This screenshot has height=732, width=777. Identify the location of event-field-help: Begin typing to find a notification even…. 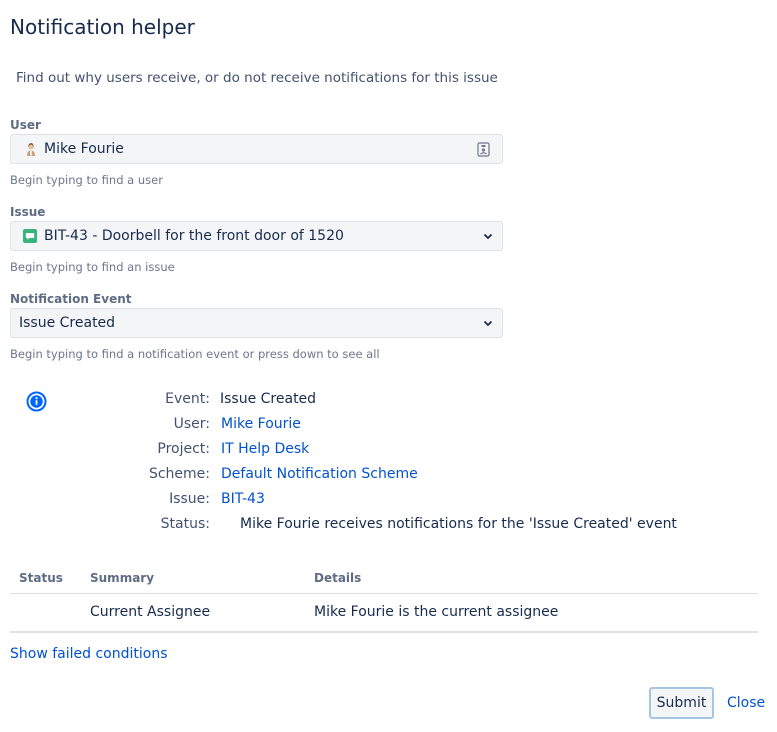
(195, 354).